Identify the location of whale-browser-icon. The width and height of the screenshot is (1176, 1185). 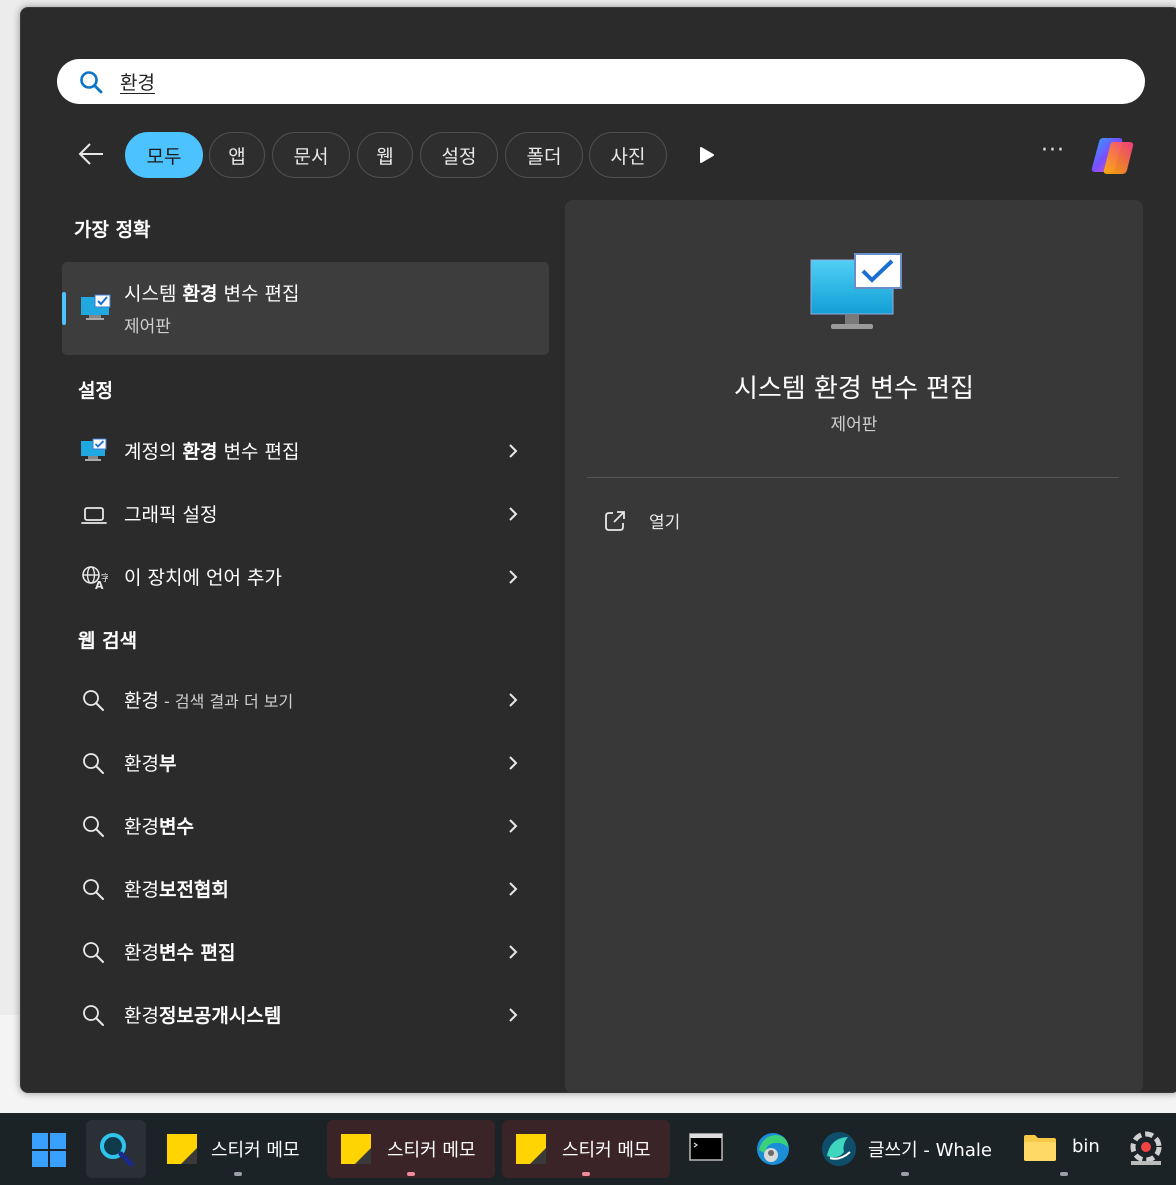
(839, 1149).